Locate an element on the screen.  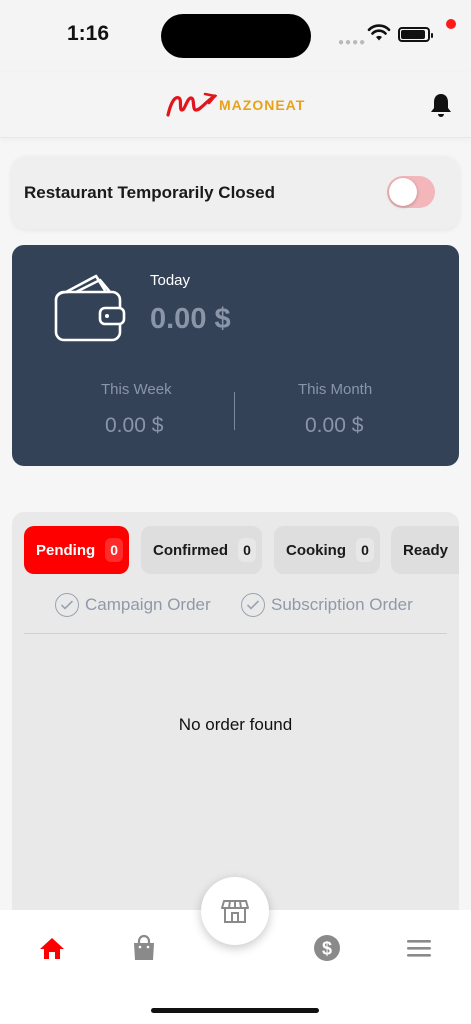
tab-pending-count: 0 is located at coordinates (114, 550).